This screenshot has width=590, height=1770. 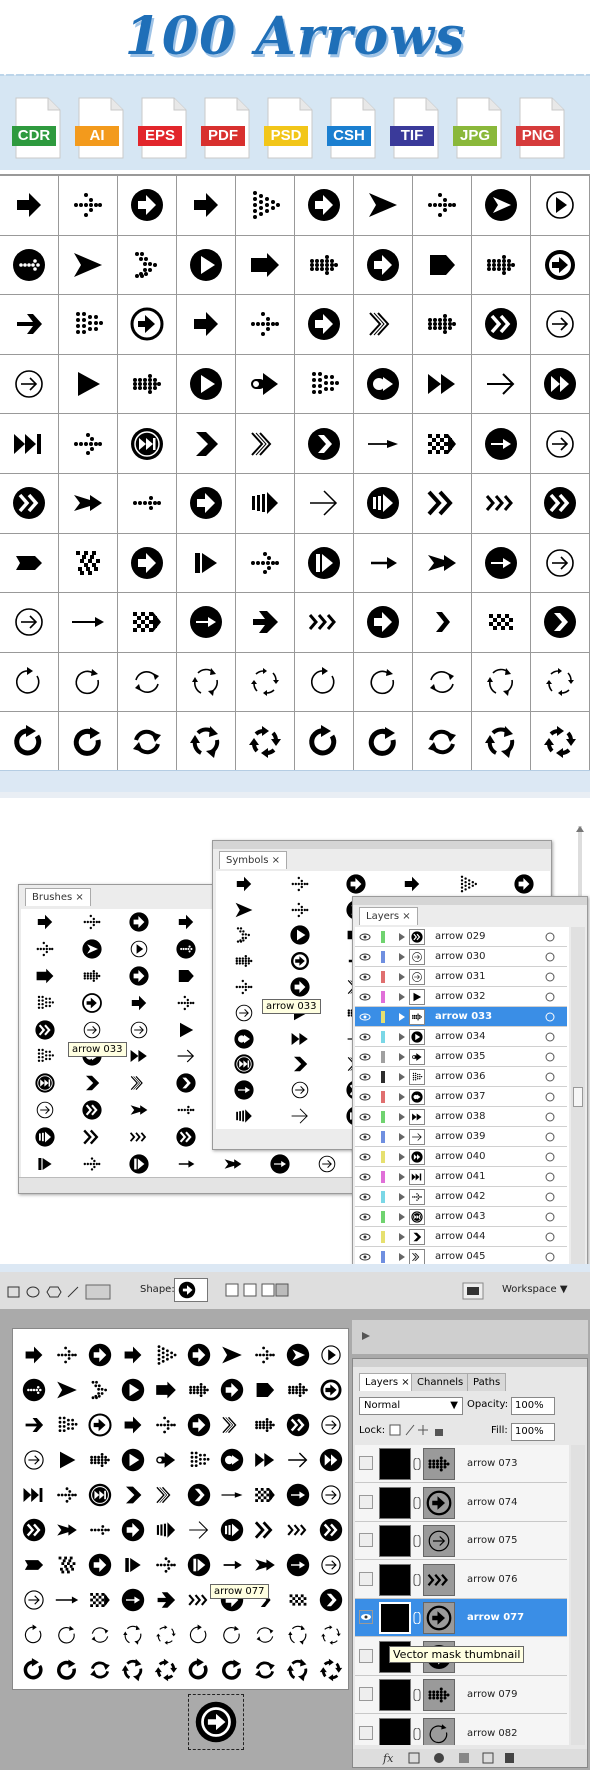 I want to click on workspace-menu: Workspace ▼, so click(x=535, y=1289).